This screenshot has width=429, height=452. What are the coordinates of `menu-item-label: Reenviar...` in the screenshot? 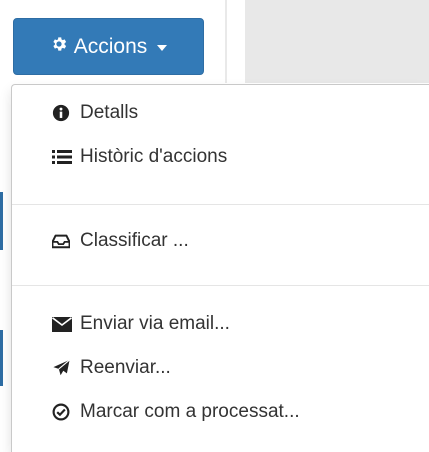 It's located at (125, 367).